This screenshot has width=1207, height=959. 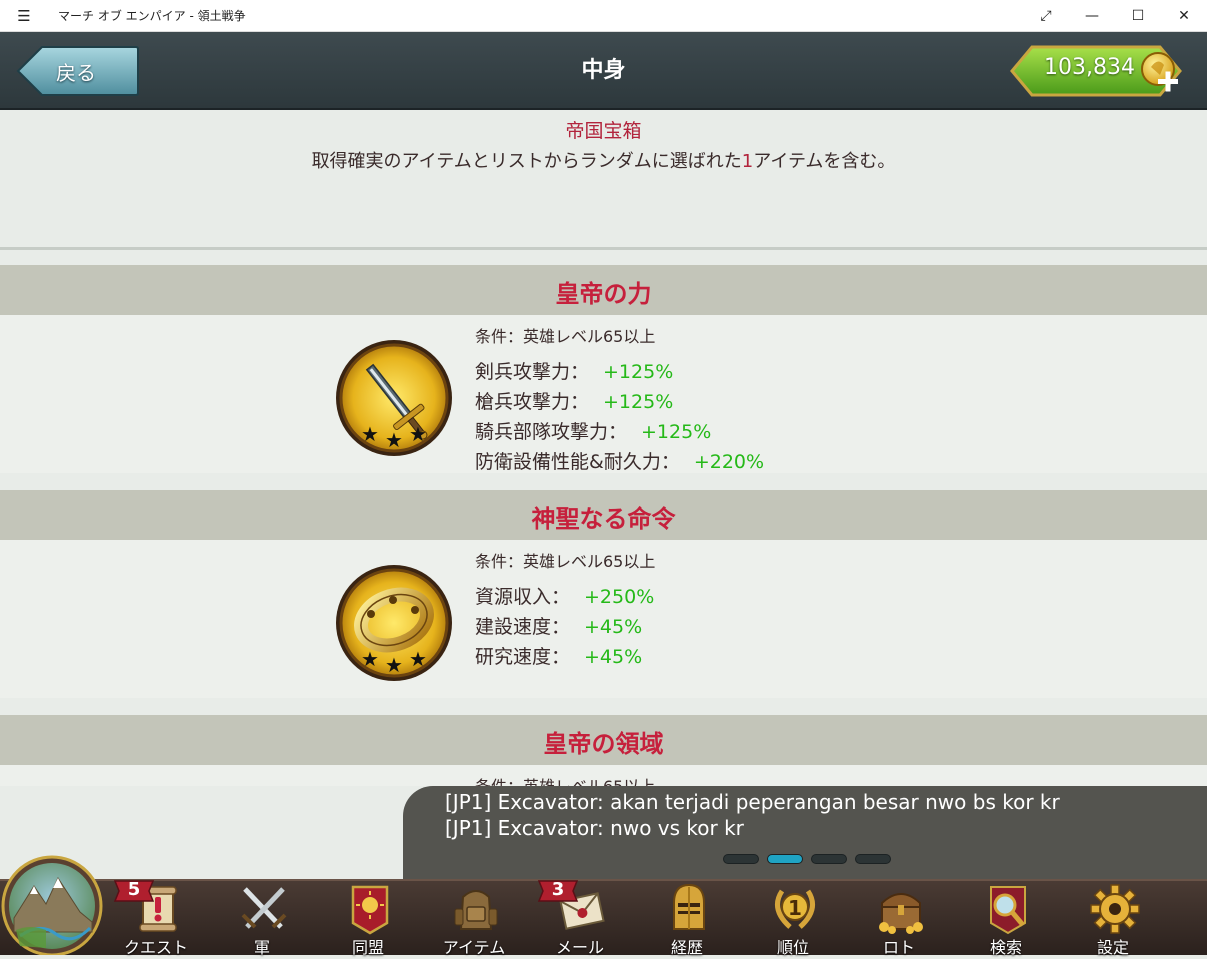 I want to click on item-stat: 研究速度： +45%, so click(x=558, y=655).